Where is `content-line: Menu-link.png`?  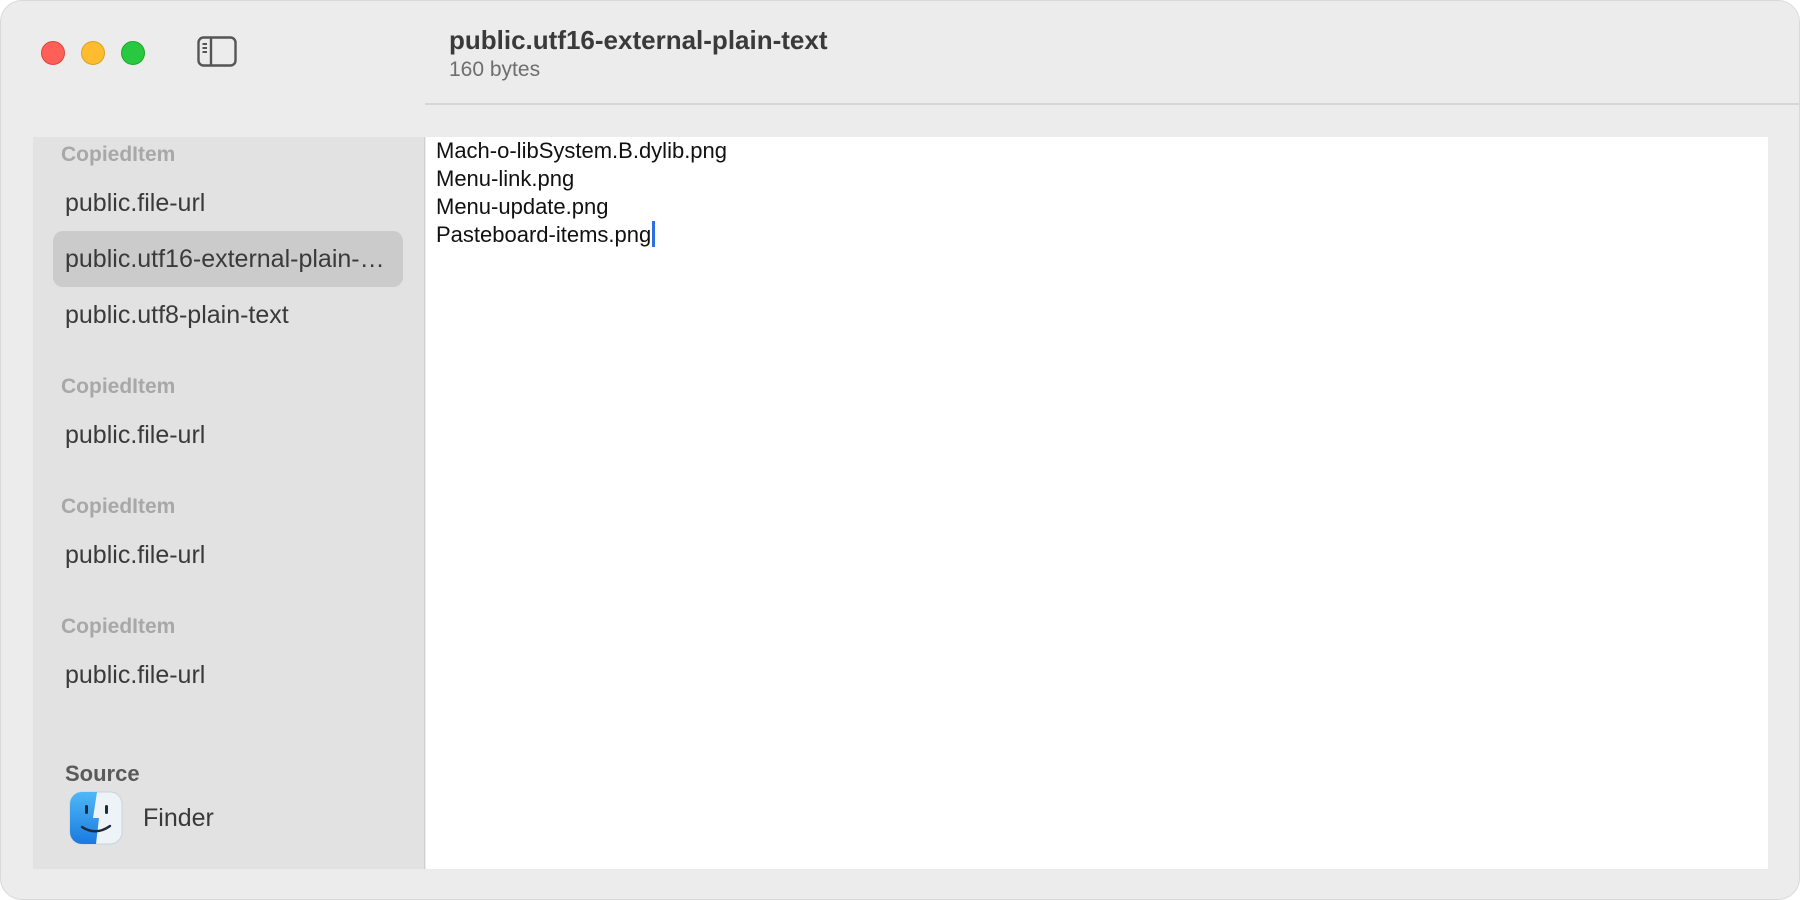 content-line: Menu-link.png is located at coordinates (505, 178).